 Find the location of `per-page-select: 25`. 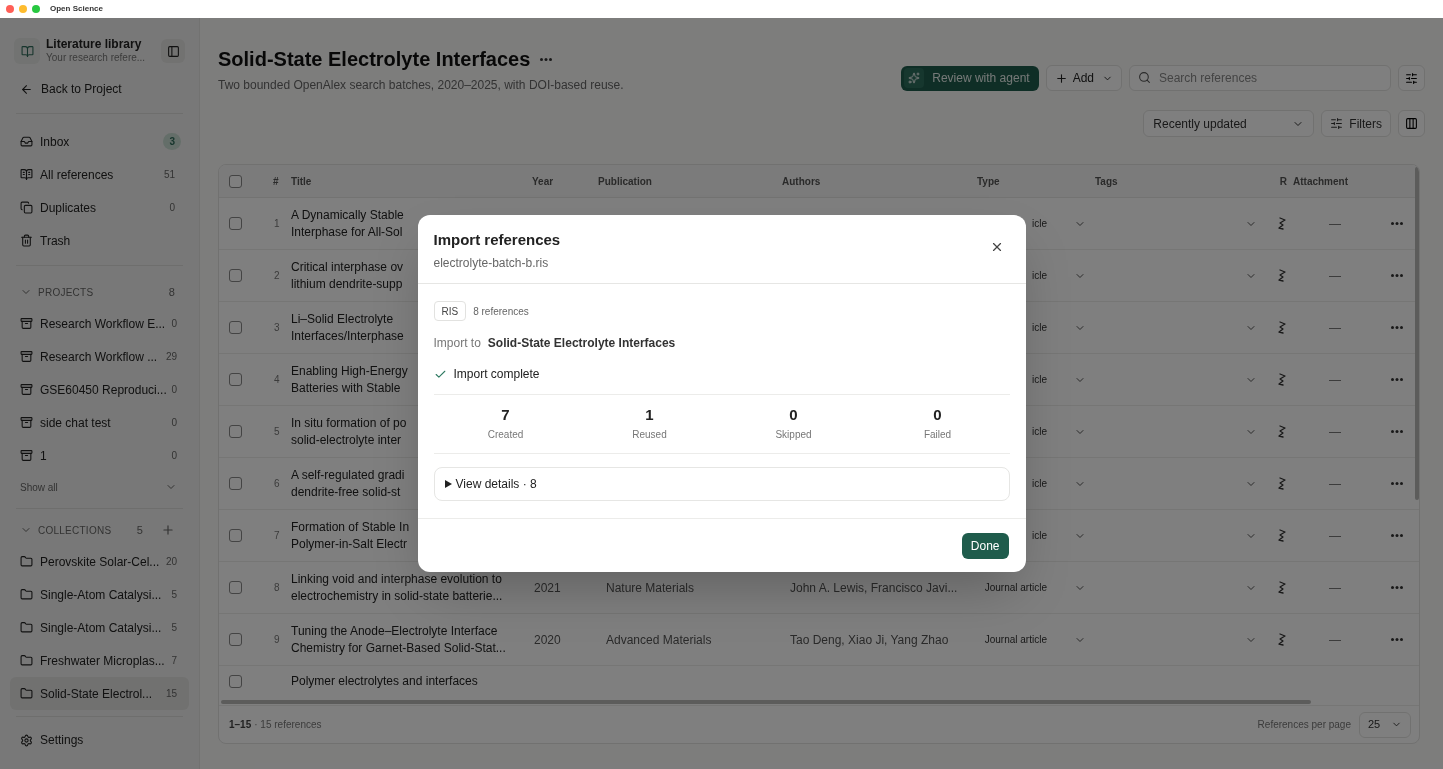

per-page-select: 25 is located at coordinates (1385, 724).